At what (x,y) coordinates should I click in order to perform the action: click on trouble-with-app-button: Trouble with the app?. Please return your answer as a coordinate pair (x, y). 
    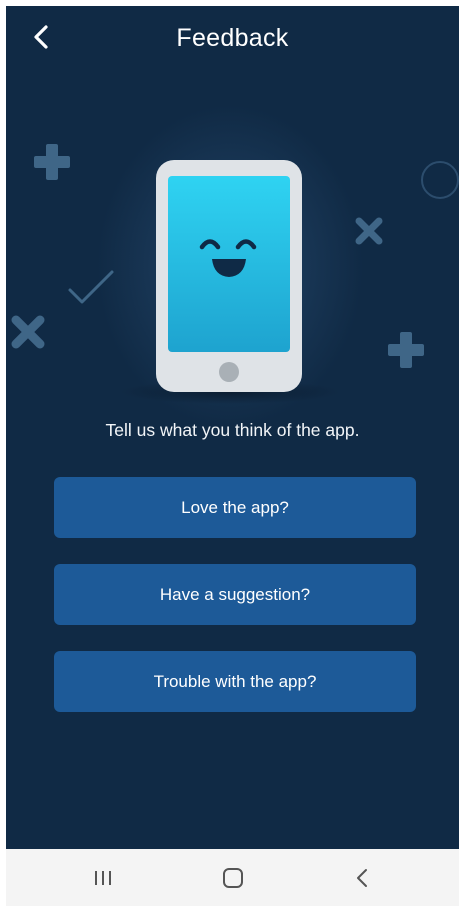
    Looking at the image, I should click on (235, 681).